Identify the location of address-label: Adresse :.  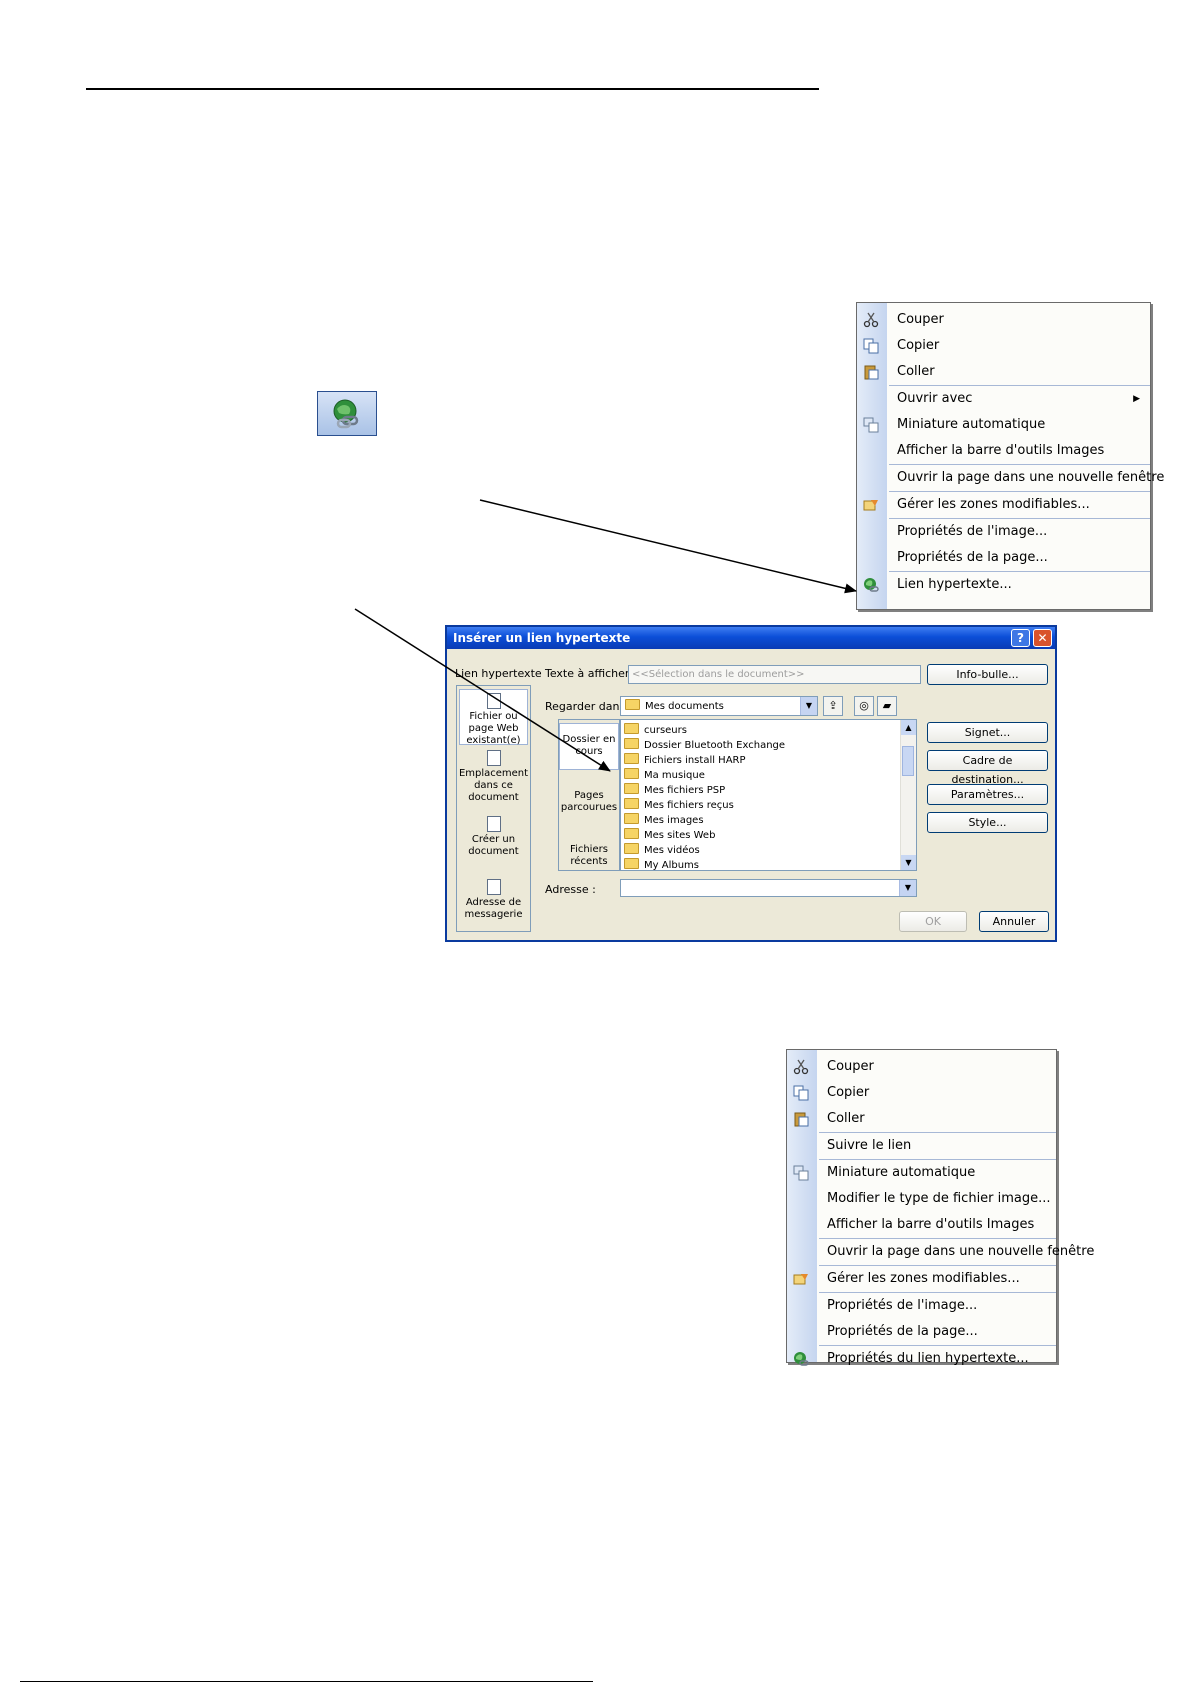
(570, 889).